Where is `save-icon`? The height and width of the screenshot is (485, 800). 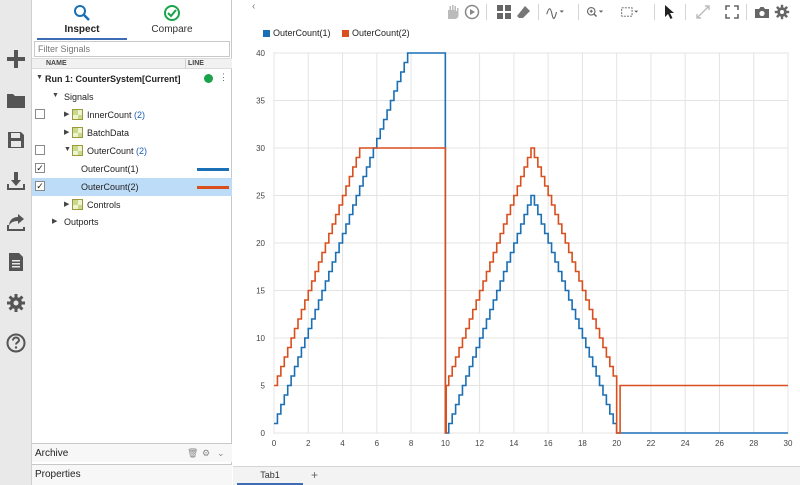
save-icon is located at coordinates (16, 140).